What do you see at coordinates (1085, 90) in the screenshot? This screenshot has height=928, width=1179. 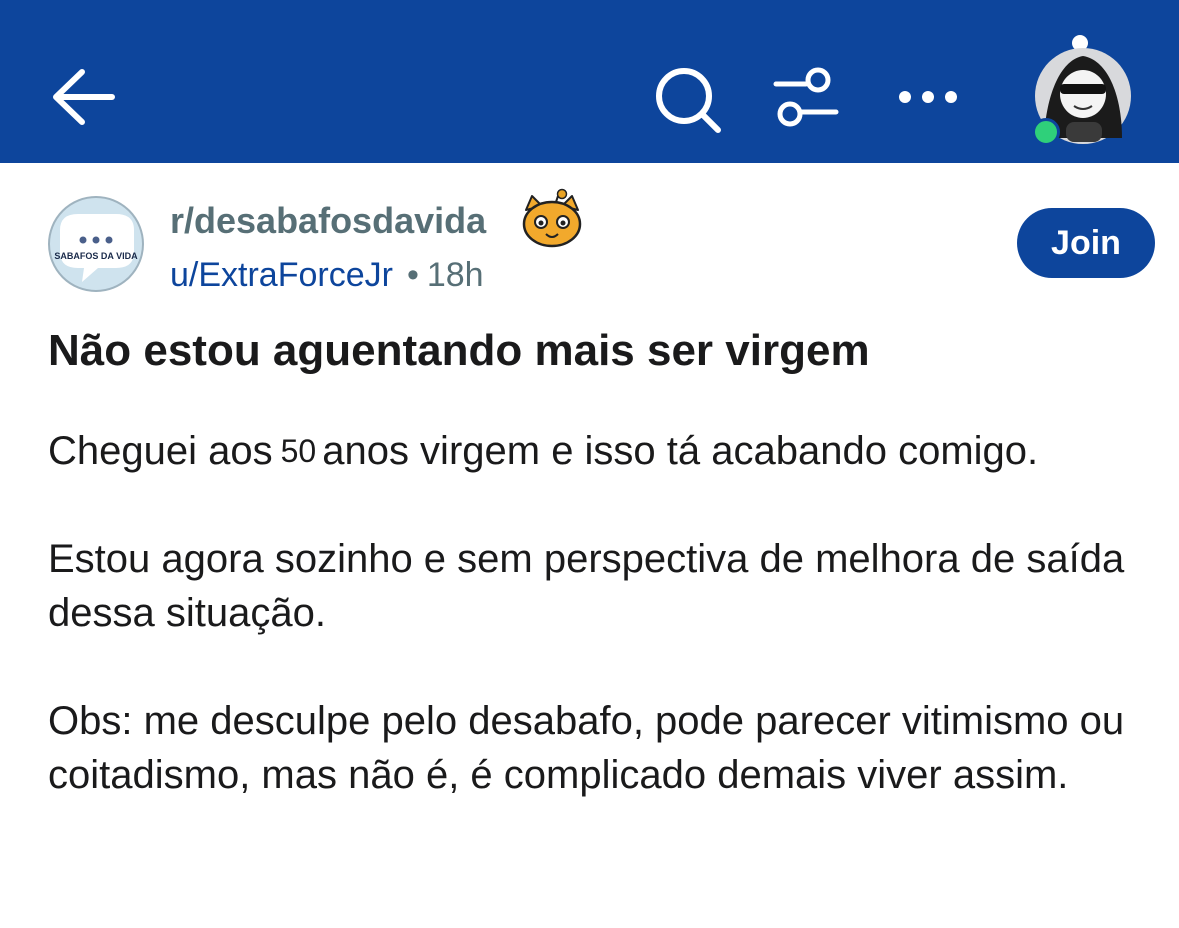 I see `user-avatar` at bounding box center [1085, 90].